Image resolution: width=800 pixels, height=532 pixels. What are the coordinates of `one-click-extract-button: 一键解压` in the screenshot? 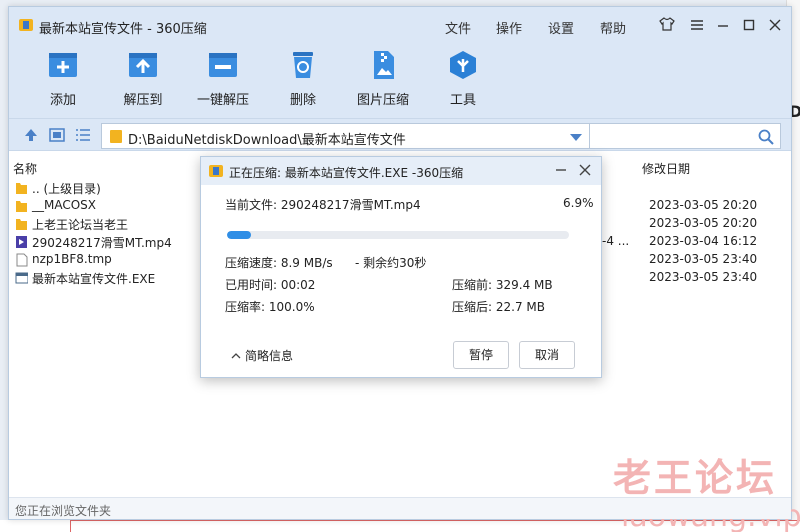 It's located at (223, 78).